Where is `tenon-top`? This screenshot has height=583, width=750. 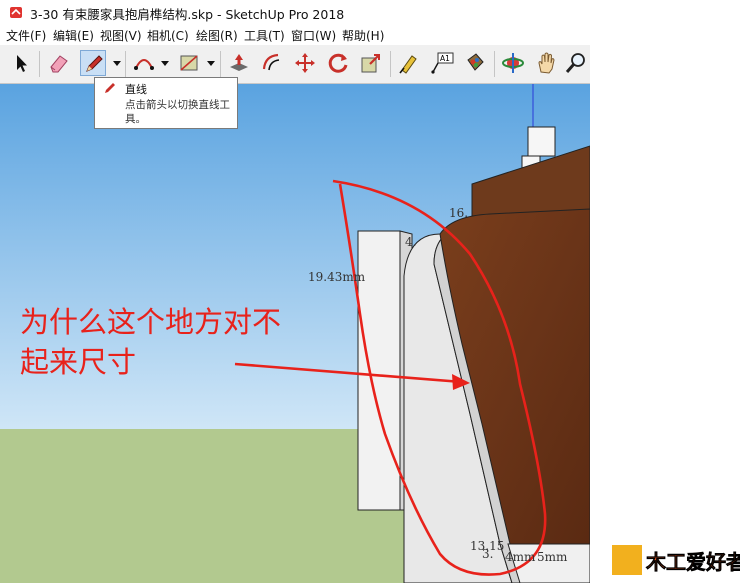 tenon-top is located at coordinates (541, 141).